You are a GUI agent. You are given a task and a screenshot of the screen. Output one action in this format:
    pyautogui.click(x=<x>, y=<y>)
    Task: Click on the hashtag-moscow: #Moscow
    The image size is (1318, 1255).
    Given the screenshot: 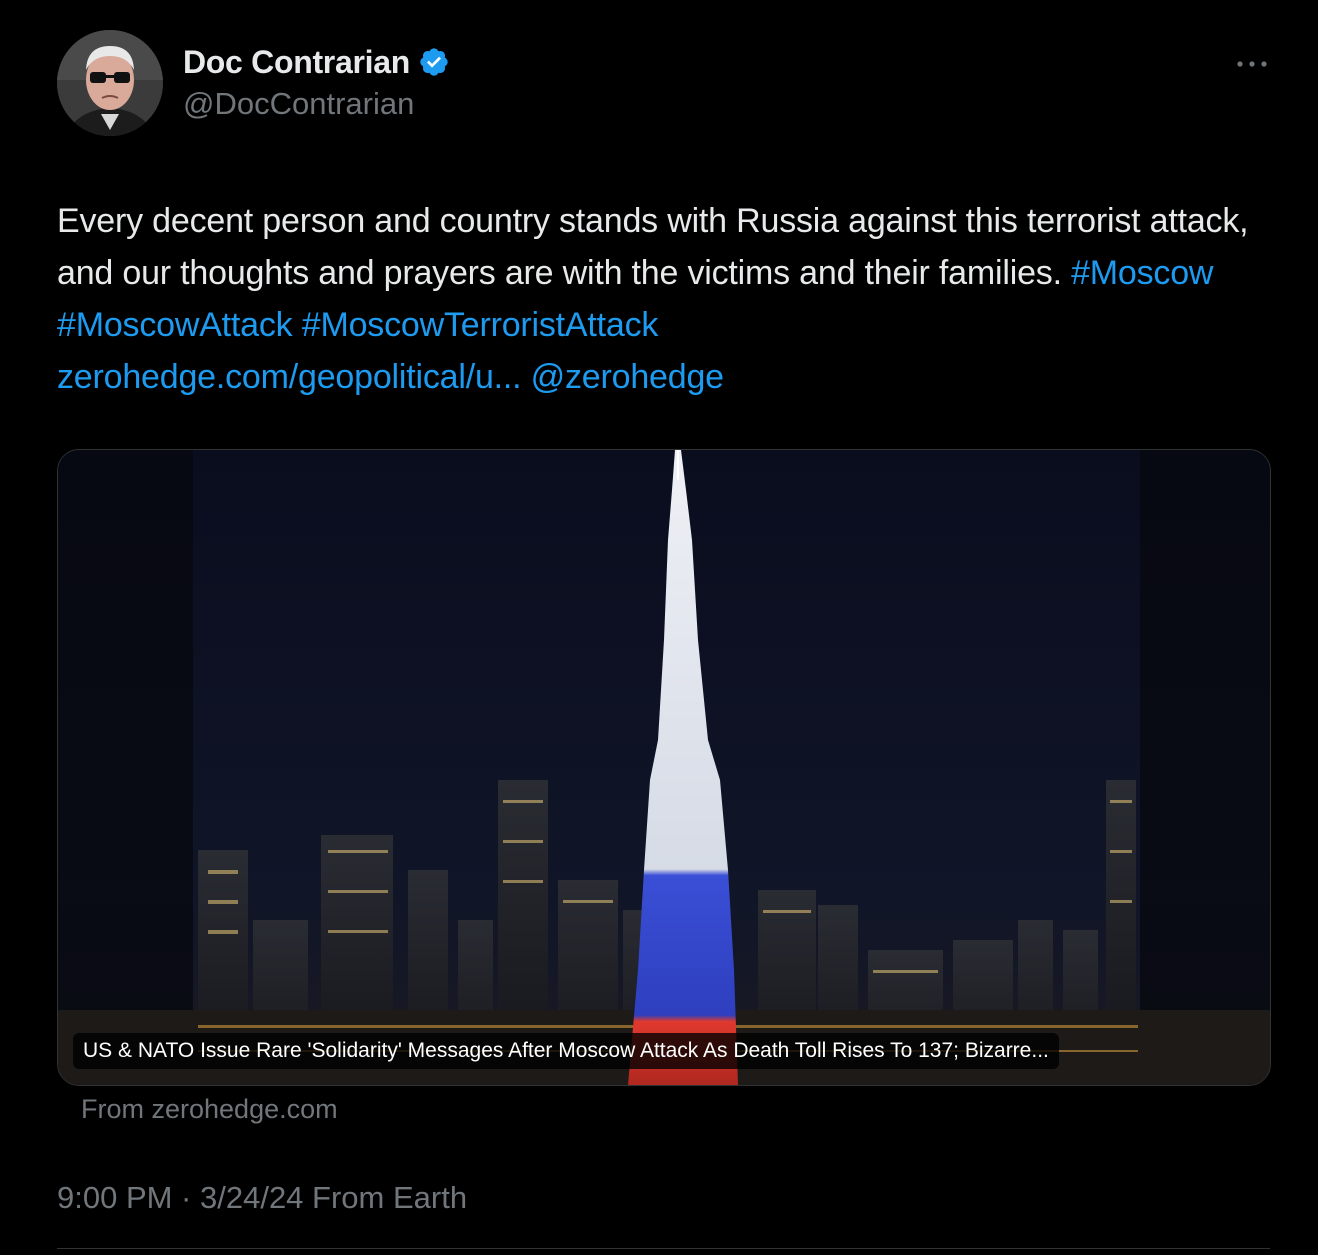 What is the action you would take?
    pyautogui.click(x=1142, y=273)
    